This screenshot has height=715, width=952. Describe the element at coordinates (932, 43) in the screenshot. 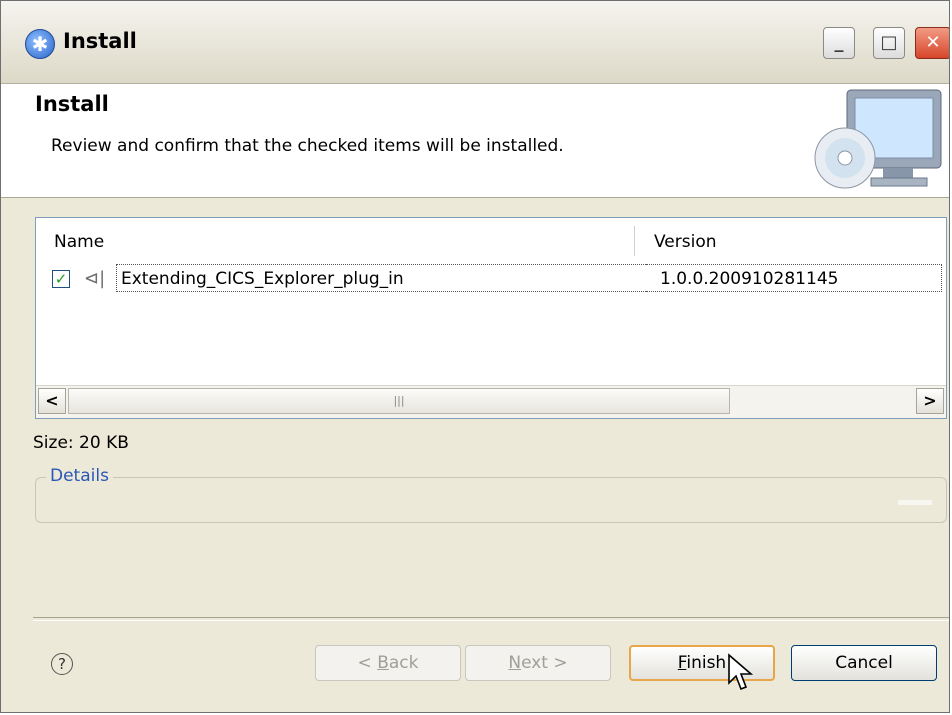

I see `close-button: ✕` at that location.